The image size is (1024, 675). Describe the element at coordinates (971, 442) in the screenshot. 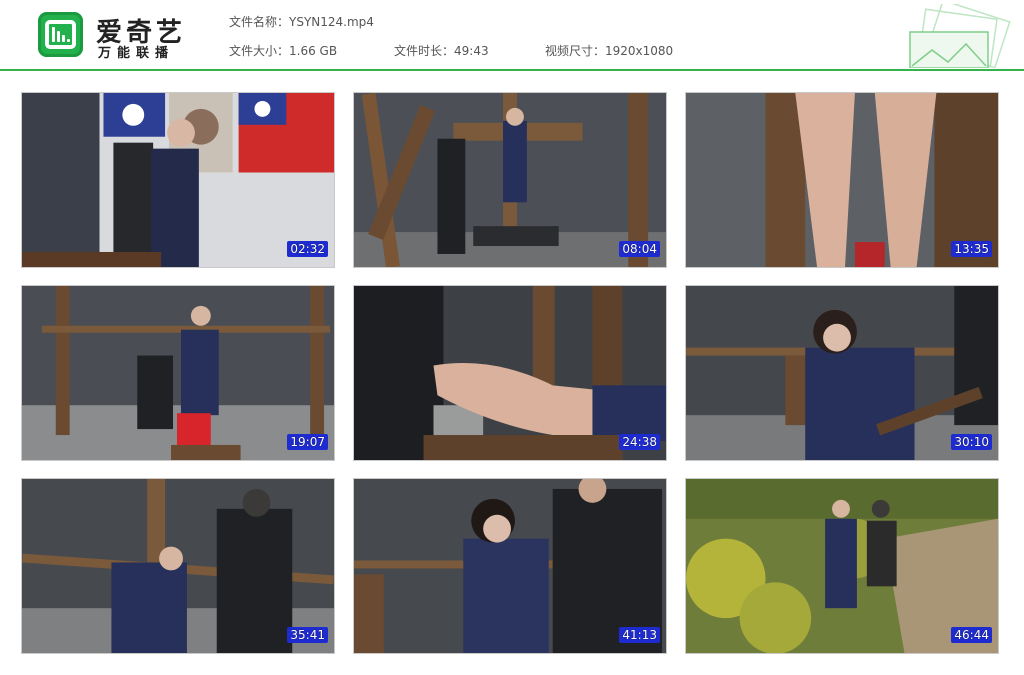

I see `thumbnail-timestamp: 30:10` at that location.